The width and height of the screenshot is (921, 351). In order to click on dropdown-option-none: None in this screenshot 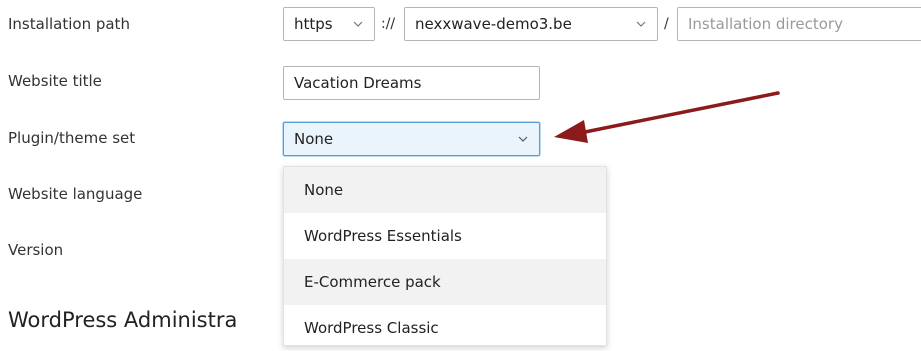, I will do `click(445, 190)`.